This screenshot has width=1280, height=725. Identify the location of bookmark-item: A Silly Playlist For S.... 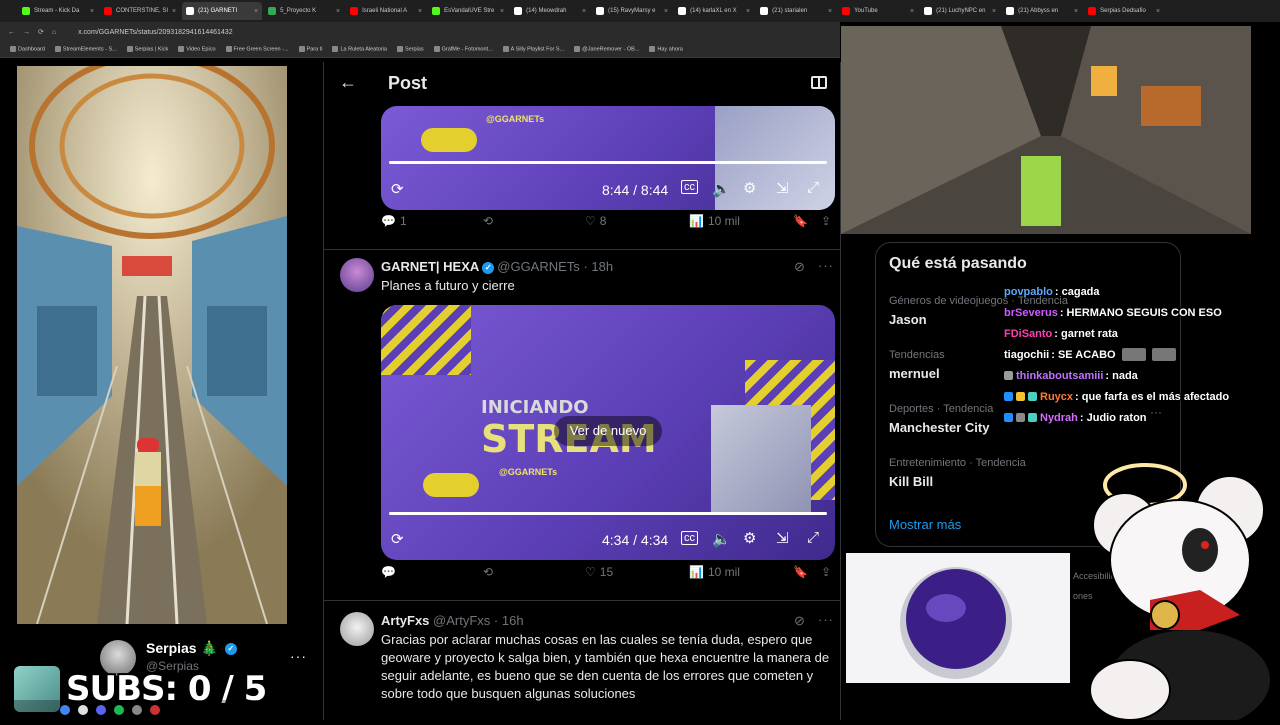
(533, 49).